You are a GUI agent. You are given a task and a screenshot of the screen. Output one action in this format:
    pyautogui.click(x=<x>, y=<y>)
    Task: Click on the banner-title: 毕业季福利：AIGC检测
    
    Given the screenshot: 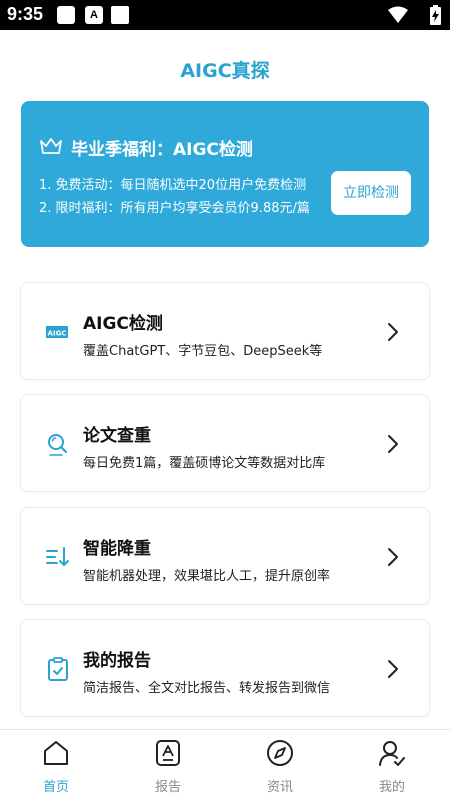 What is the action you would take?
    pyautogui.click(x=162, y=150)
    